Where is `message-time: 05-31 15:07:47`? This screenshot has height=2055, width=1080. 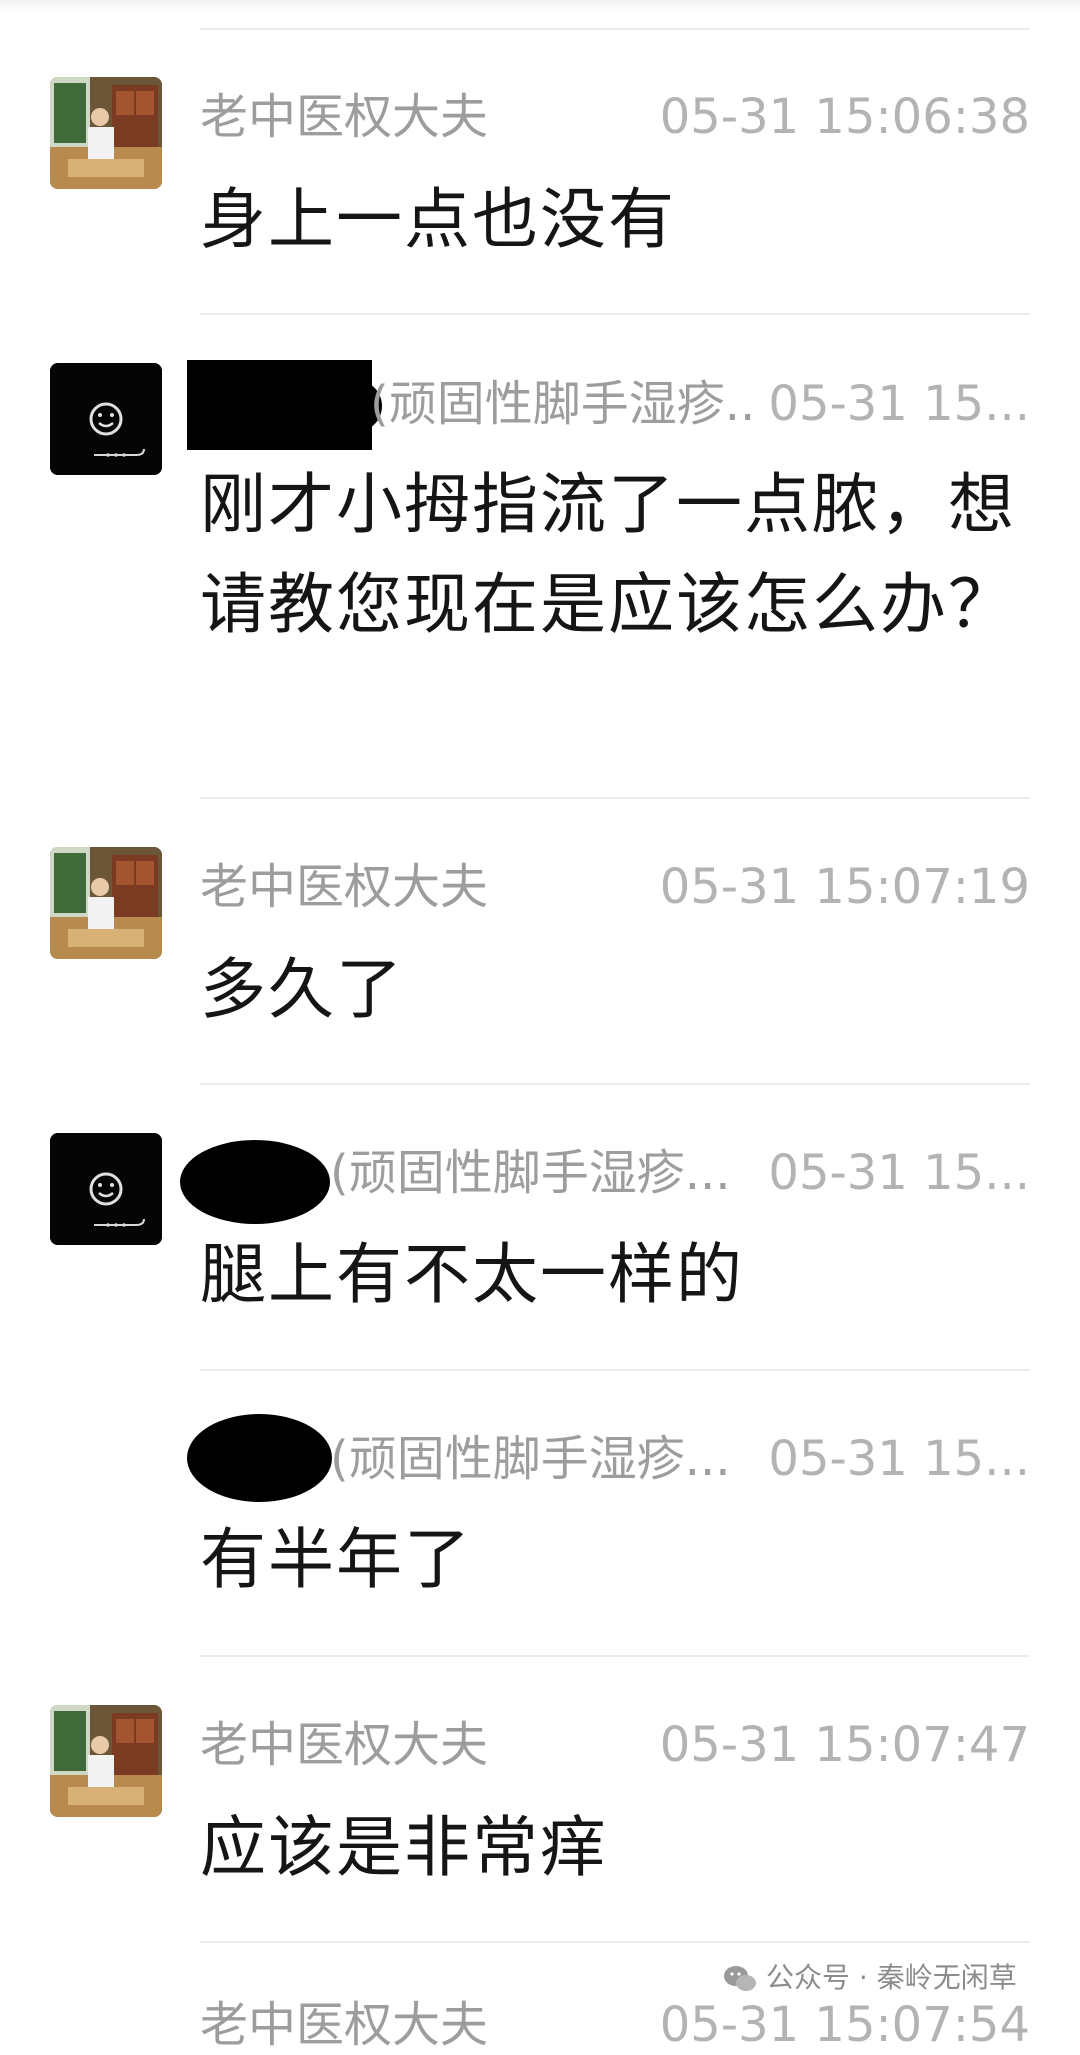
message-time: 05-31 15:07:47 is located at coordinates (844, 1745).